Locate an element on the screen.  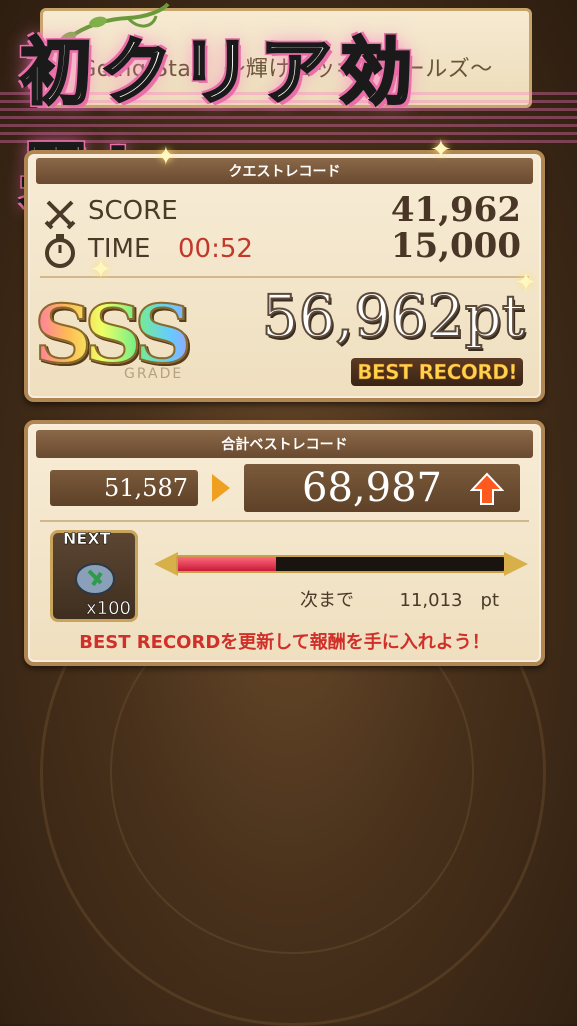
quest-record-header: クエストレコード is located at coordinates (284, 171).